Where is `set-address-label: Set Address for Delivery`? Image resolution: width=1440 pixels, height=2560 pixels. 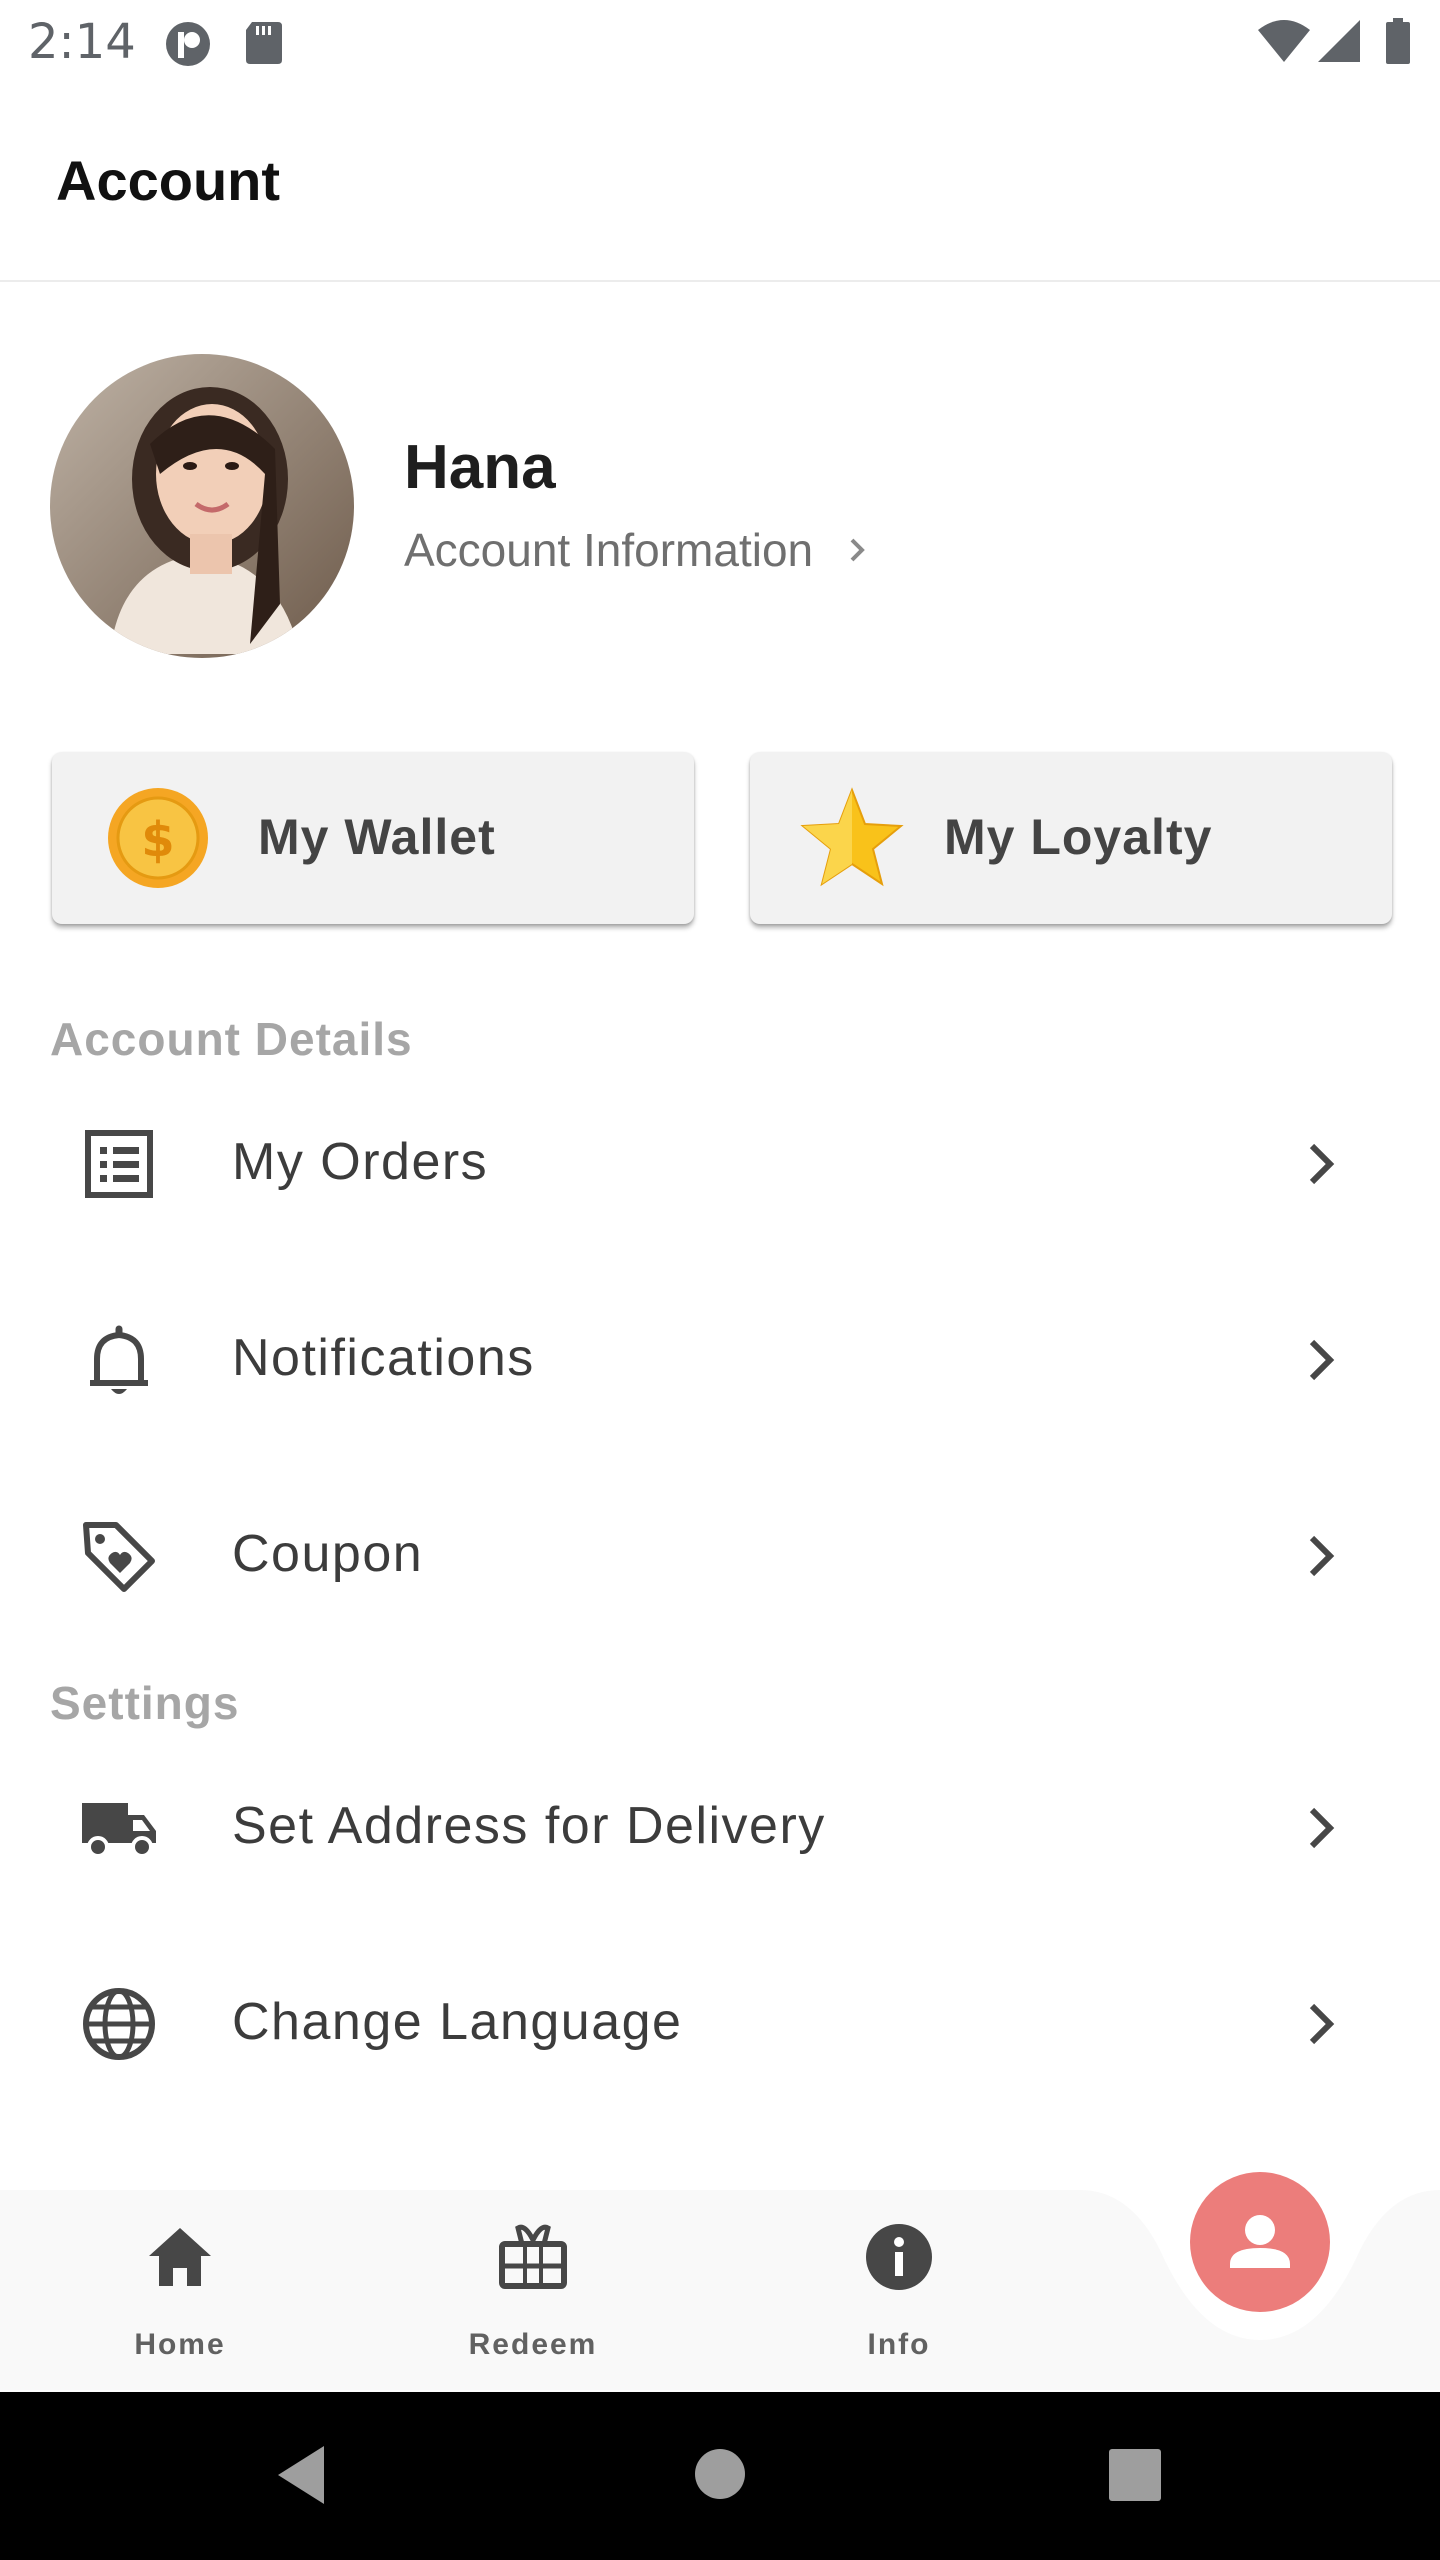 set-address-label: Set Address for Delivery is located at coordinates (529, 1826).